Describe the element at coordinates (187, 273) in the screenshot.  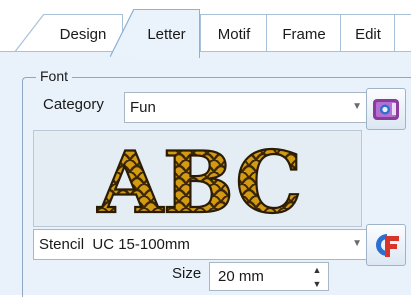
I see `size-label: Size` at that location.